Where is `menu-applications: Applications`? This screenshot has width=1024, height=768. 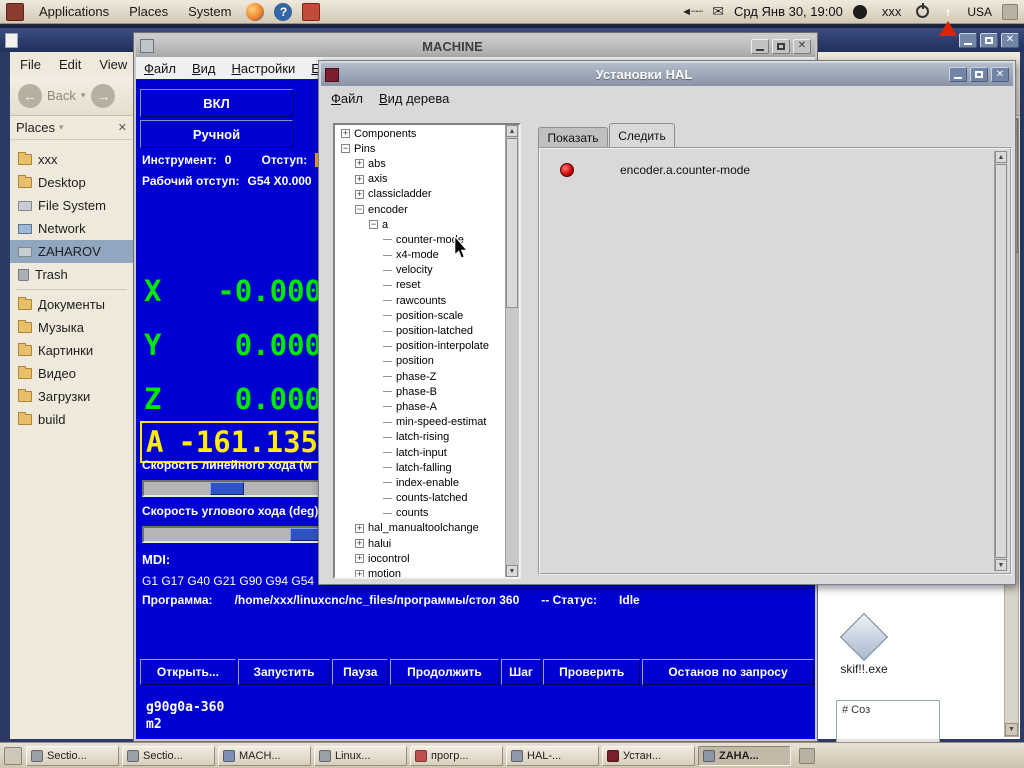 menu-applications: Applications is located at coordinates (74, 11).